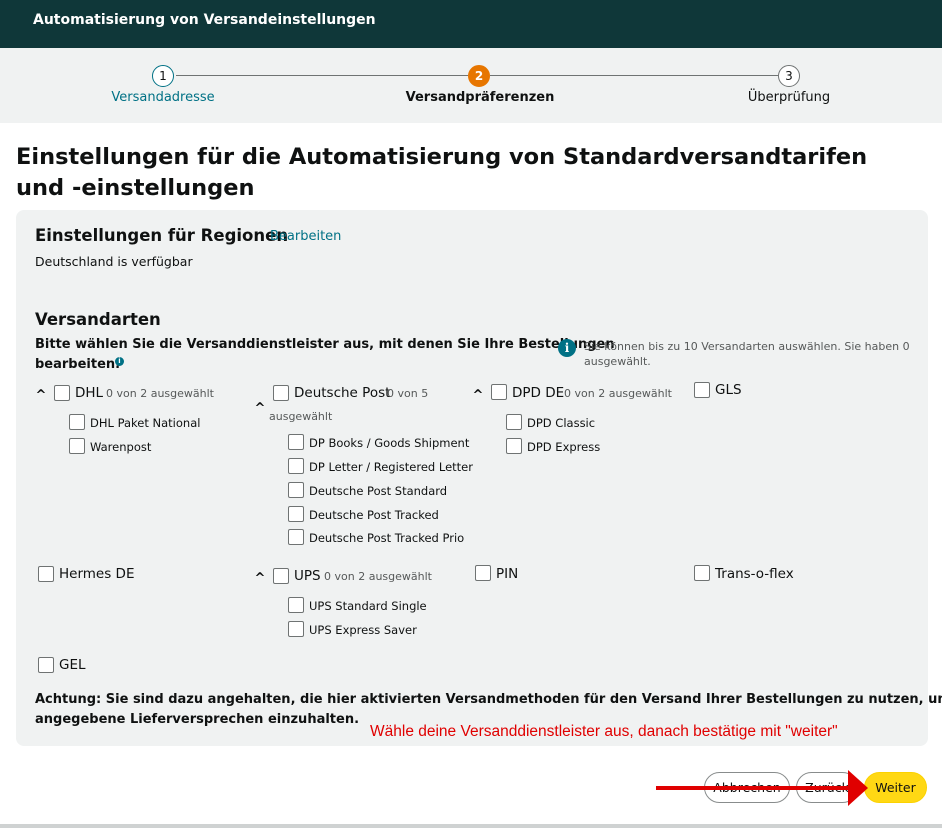 The image size is (942, 828). Describe the element at coordinates (46, 665) in the screenshot. I see `gel-checkbox` at that location.